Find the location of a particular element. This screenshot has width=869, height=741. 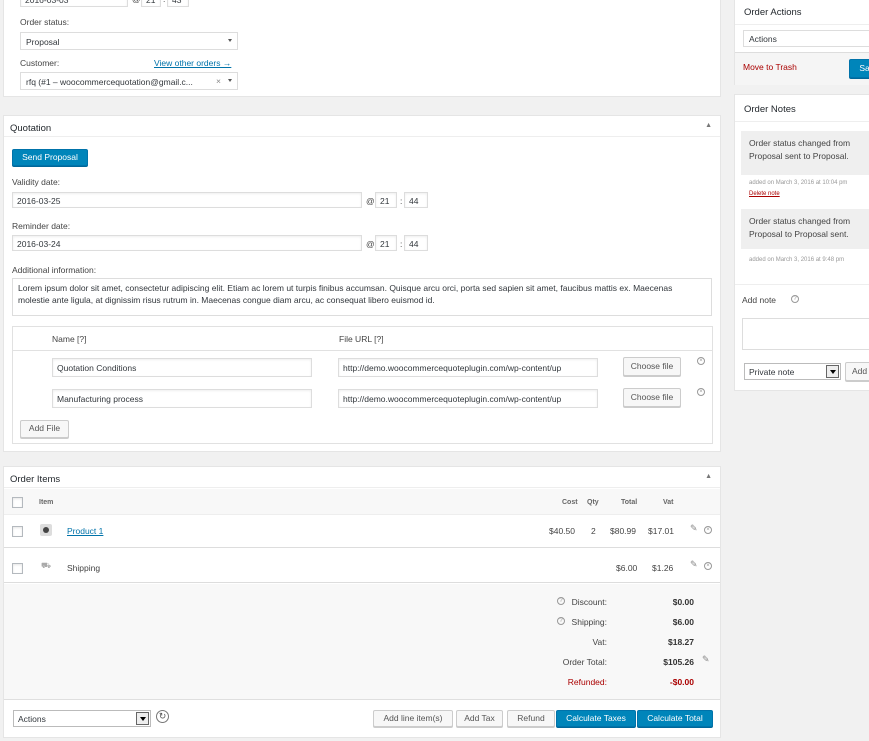

bulk-actions-select: Actions is located at coordinates (82, 718).